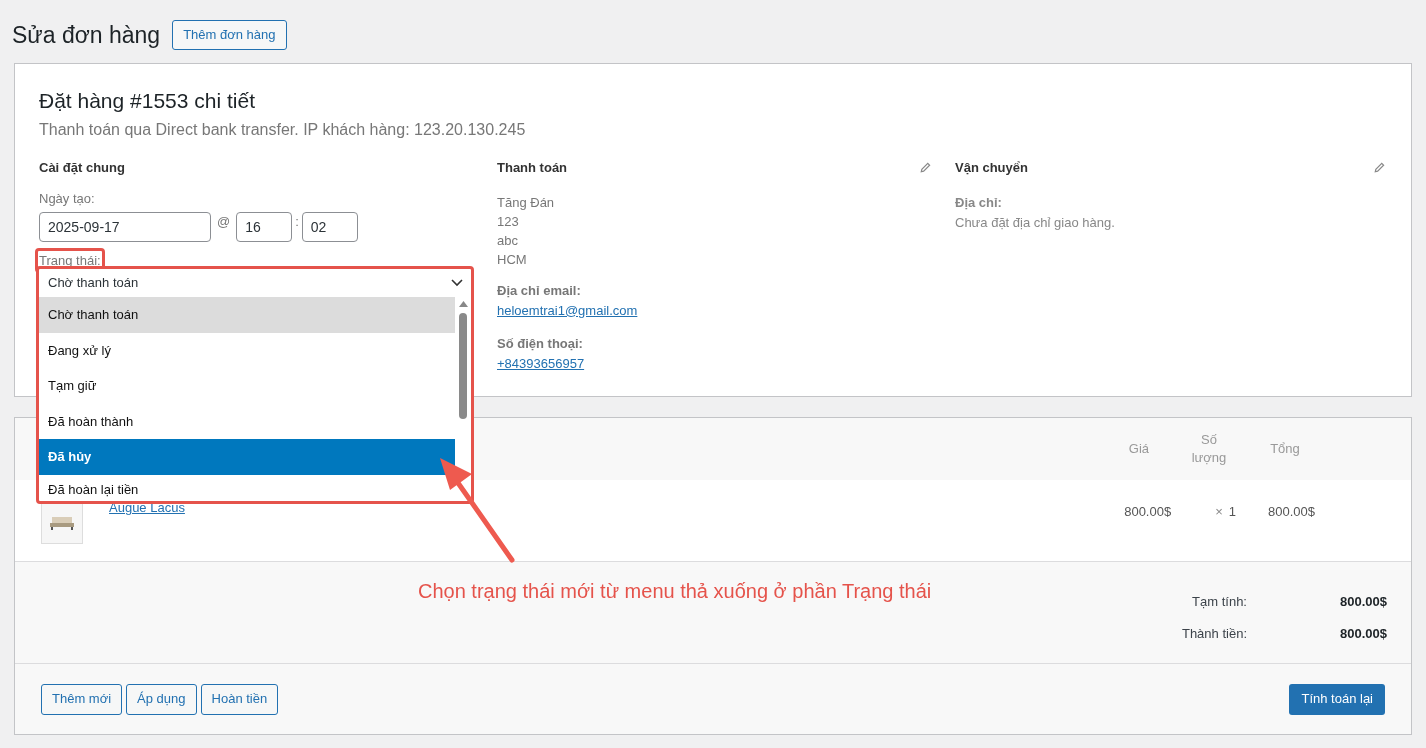 This screenshot has height=748, width=1426. Describe the element at coordinates (264, 226) in the screenshot. I see `hour-field: 16` at that location.